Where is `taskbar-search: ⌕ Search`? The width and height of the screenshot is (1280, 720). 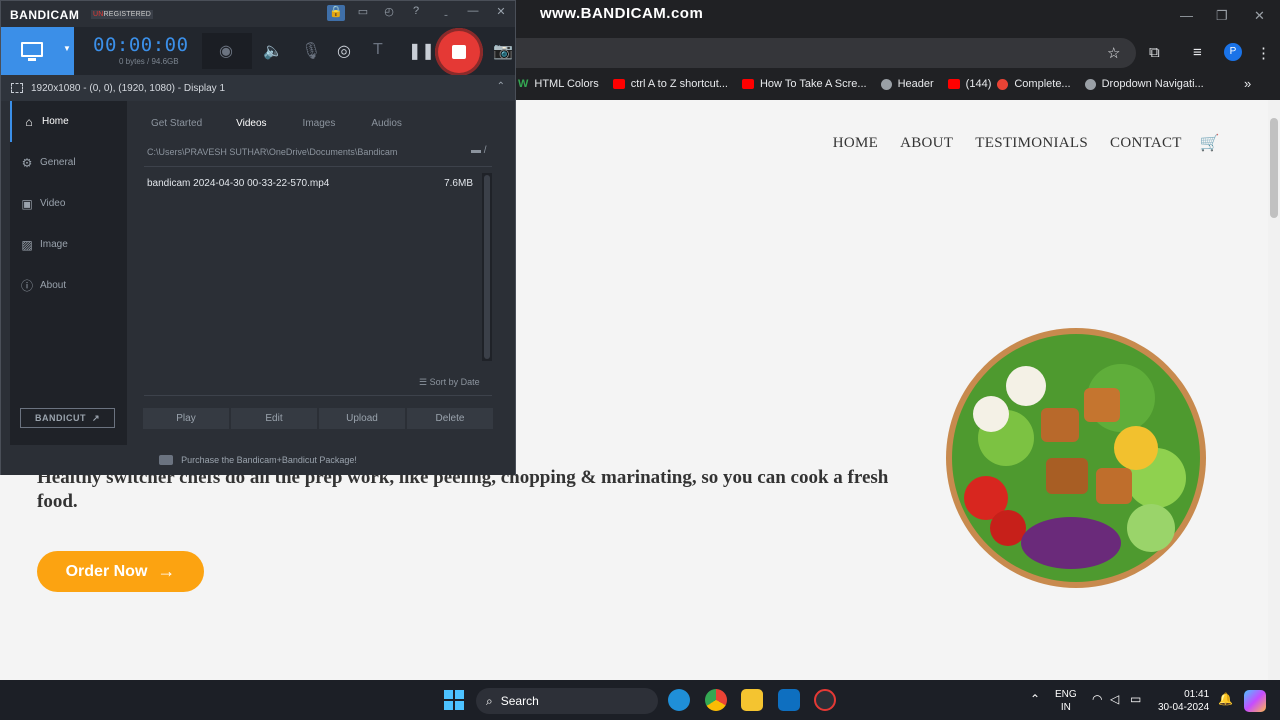
taskbar-search: ⌕ Search is located at coordinates (567, 701).